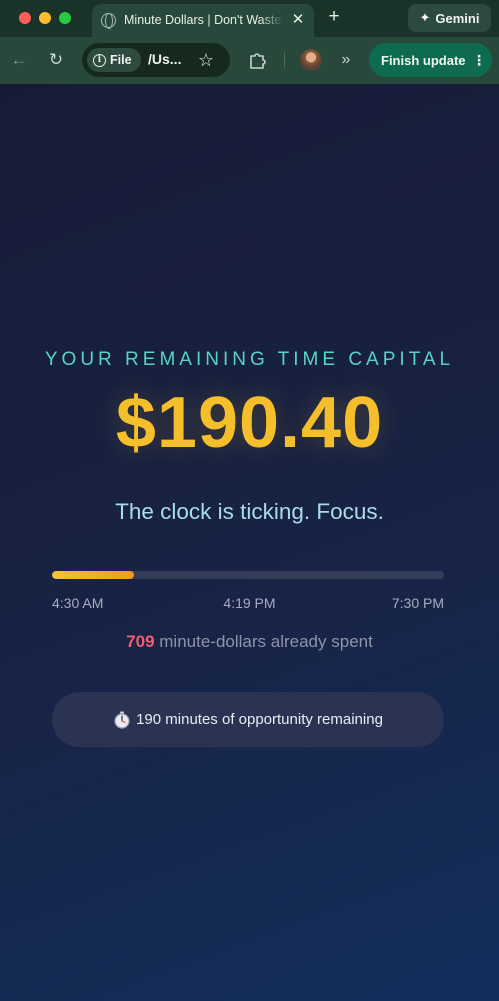 This screenshot has width=499, height=1001. Describe the element at coordinates (417, 603) in the screenshot. I see `day-end-time: 7:30 PM` at that location.